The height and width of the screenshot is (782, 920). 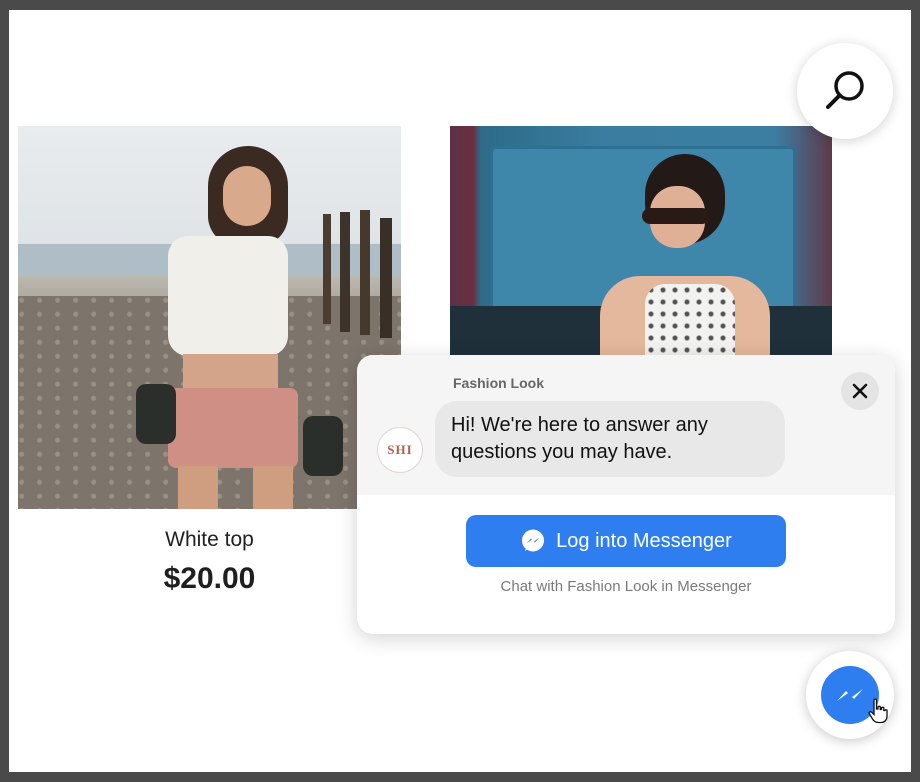 I want to click on log-into-messenger-button: Log into Messenger, so click(x=626, y=541).